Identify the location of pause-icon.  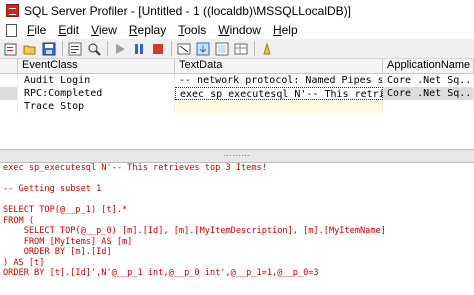
(139, 49).